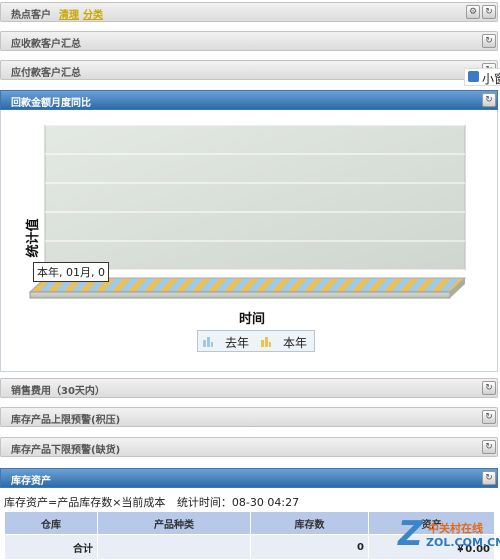  I want to click on inventory-title: 库存资产, so click(31, 481).